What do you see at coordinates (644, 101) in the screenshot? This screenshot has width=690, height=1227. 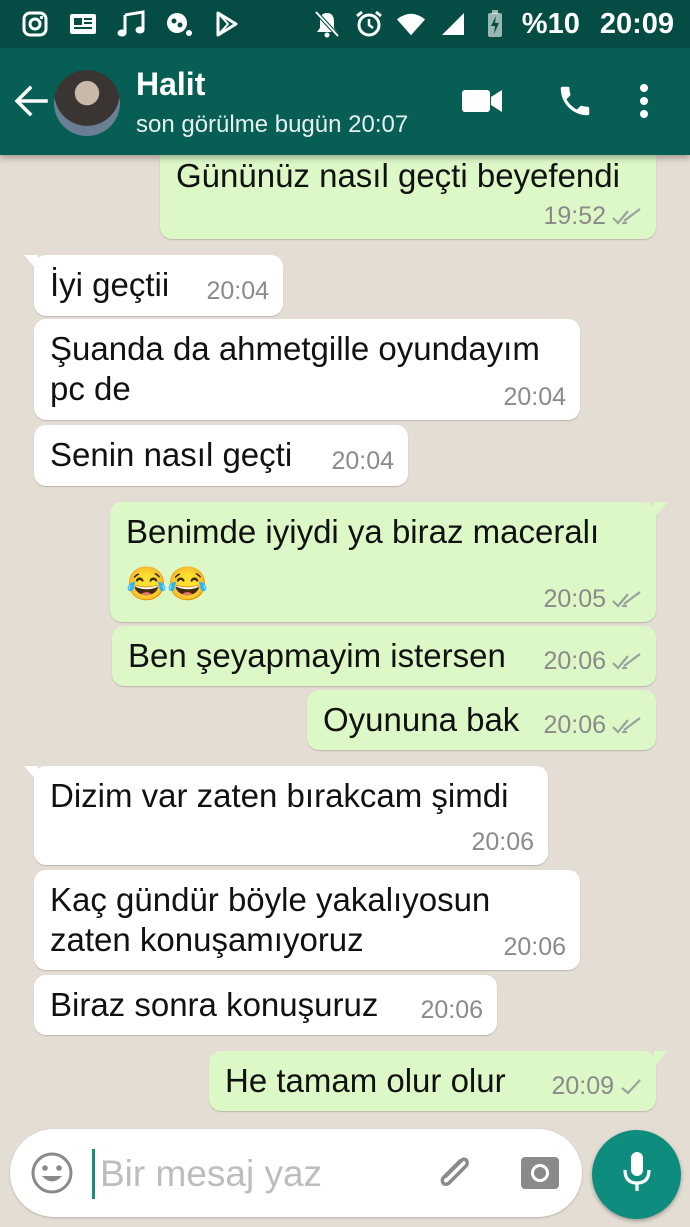 I see `more-vert-icon` at bounding box center [644, 101].